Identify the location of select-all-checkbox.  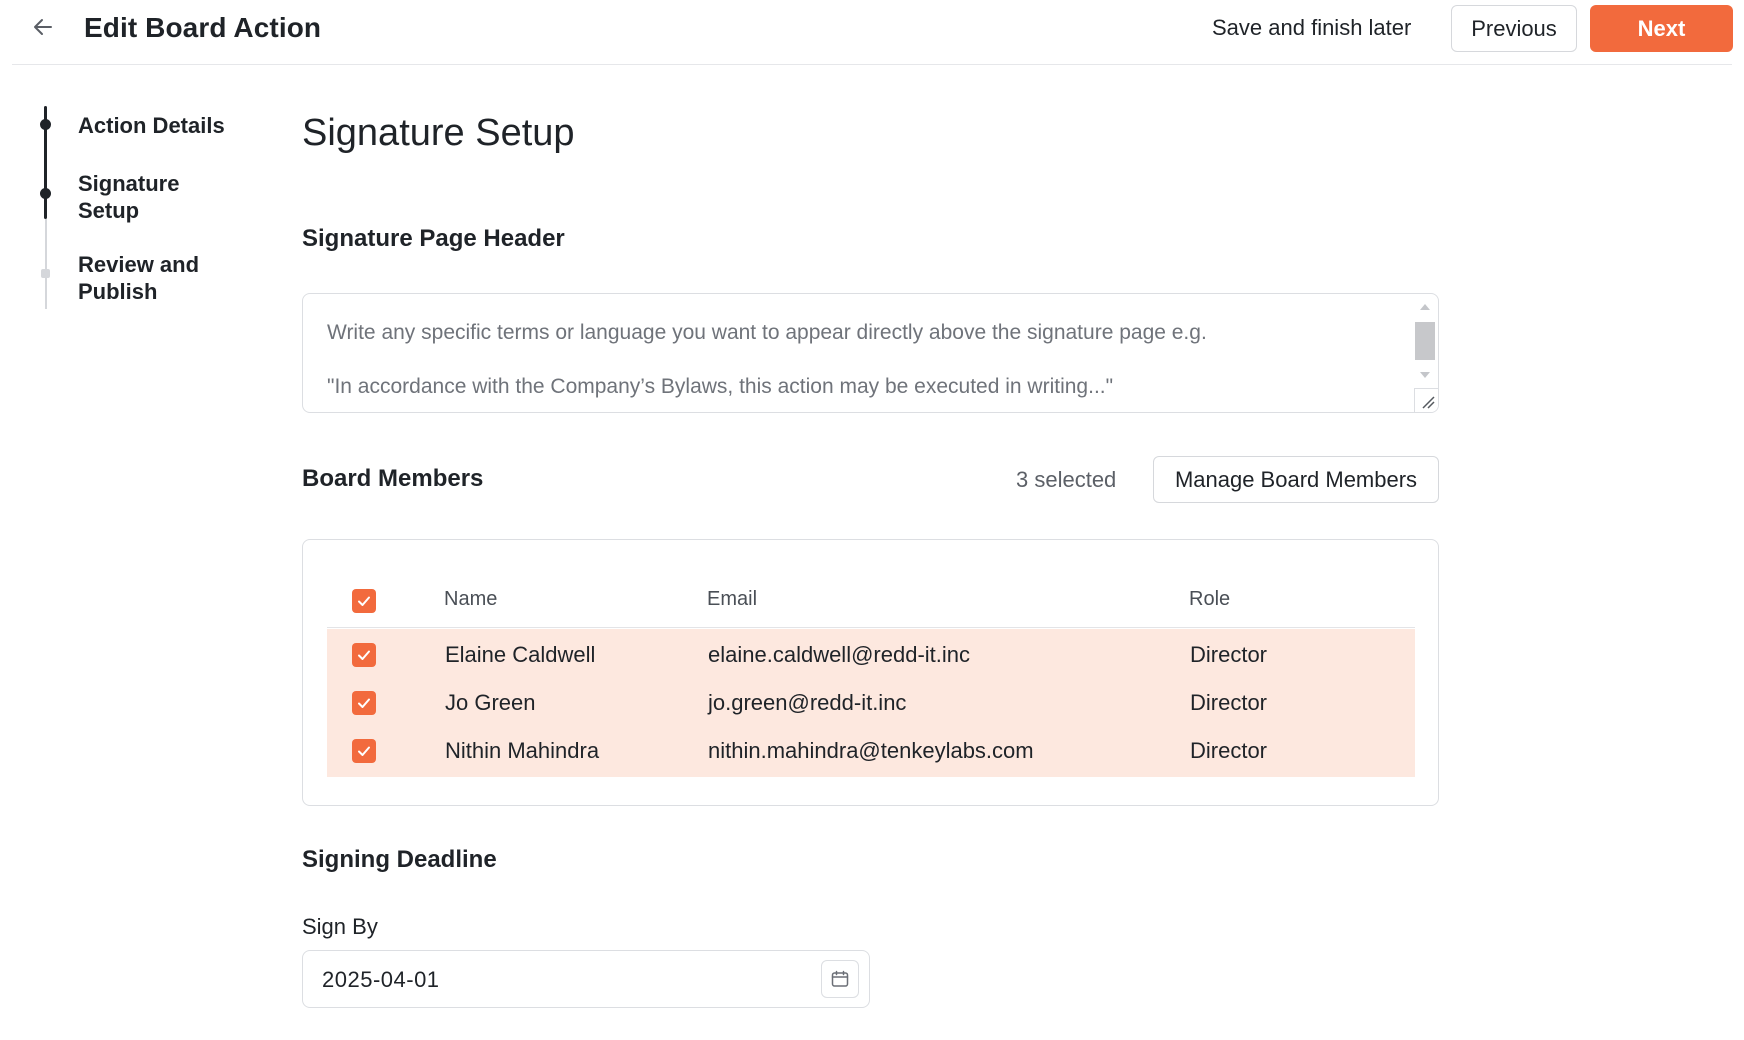
(364, 601).